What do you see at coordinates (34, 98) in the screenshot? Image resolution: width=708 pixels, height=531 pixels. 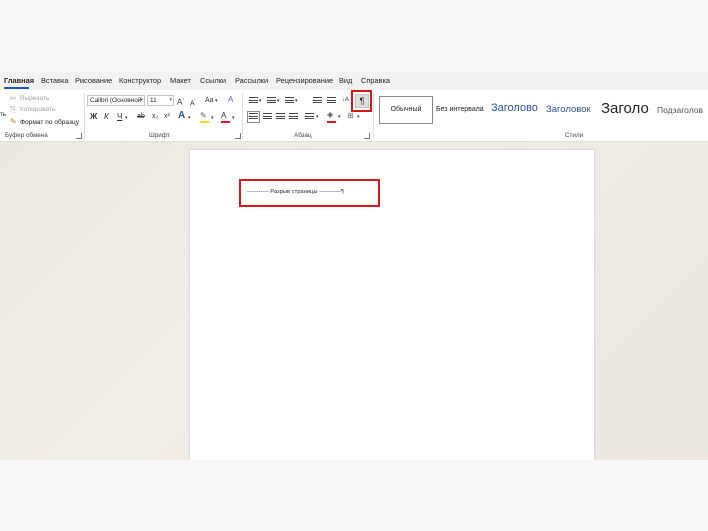 I see `cut-button: Вырезать` at bounding box center [34, 98].